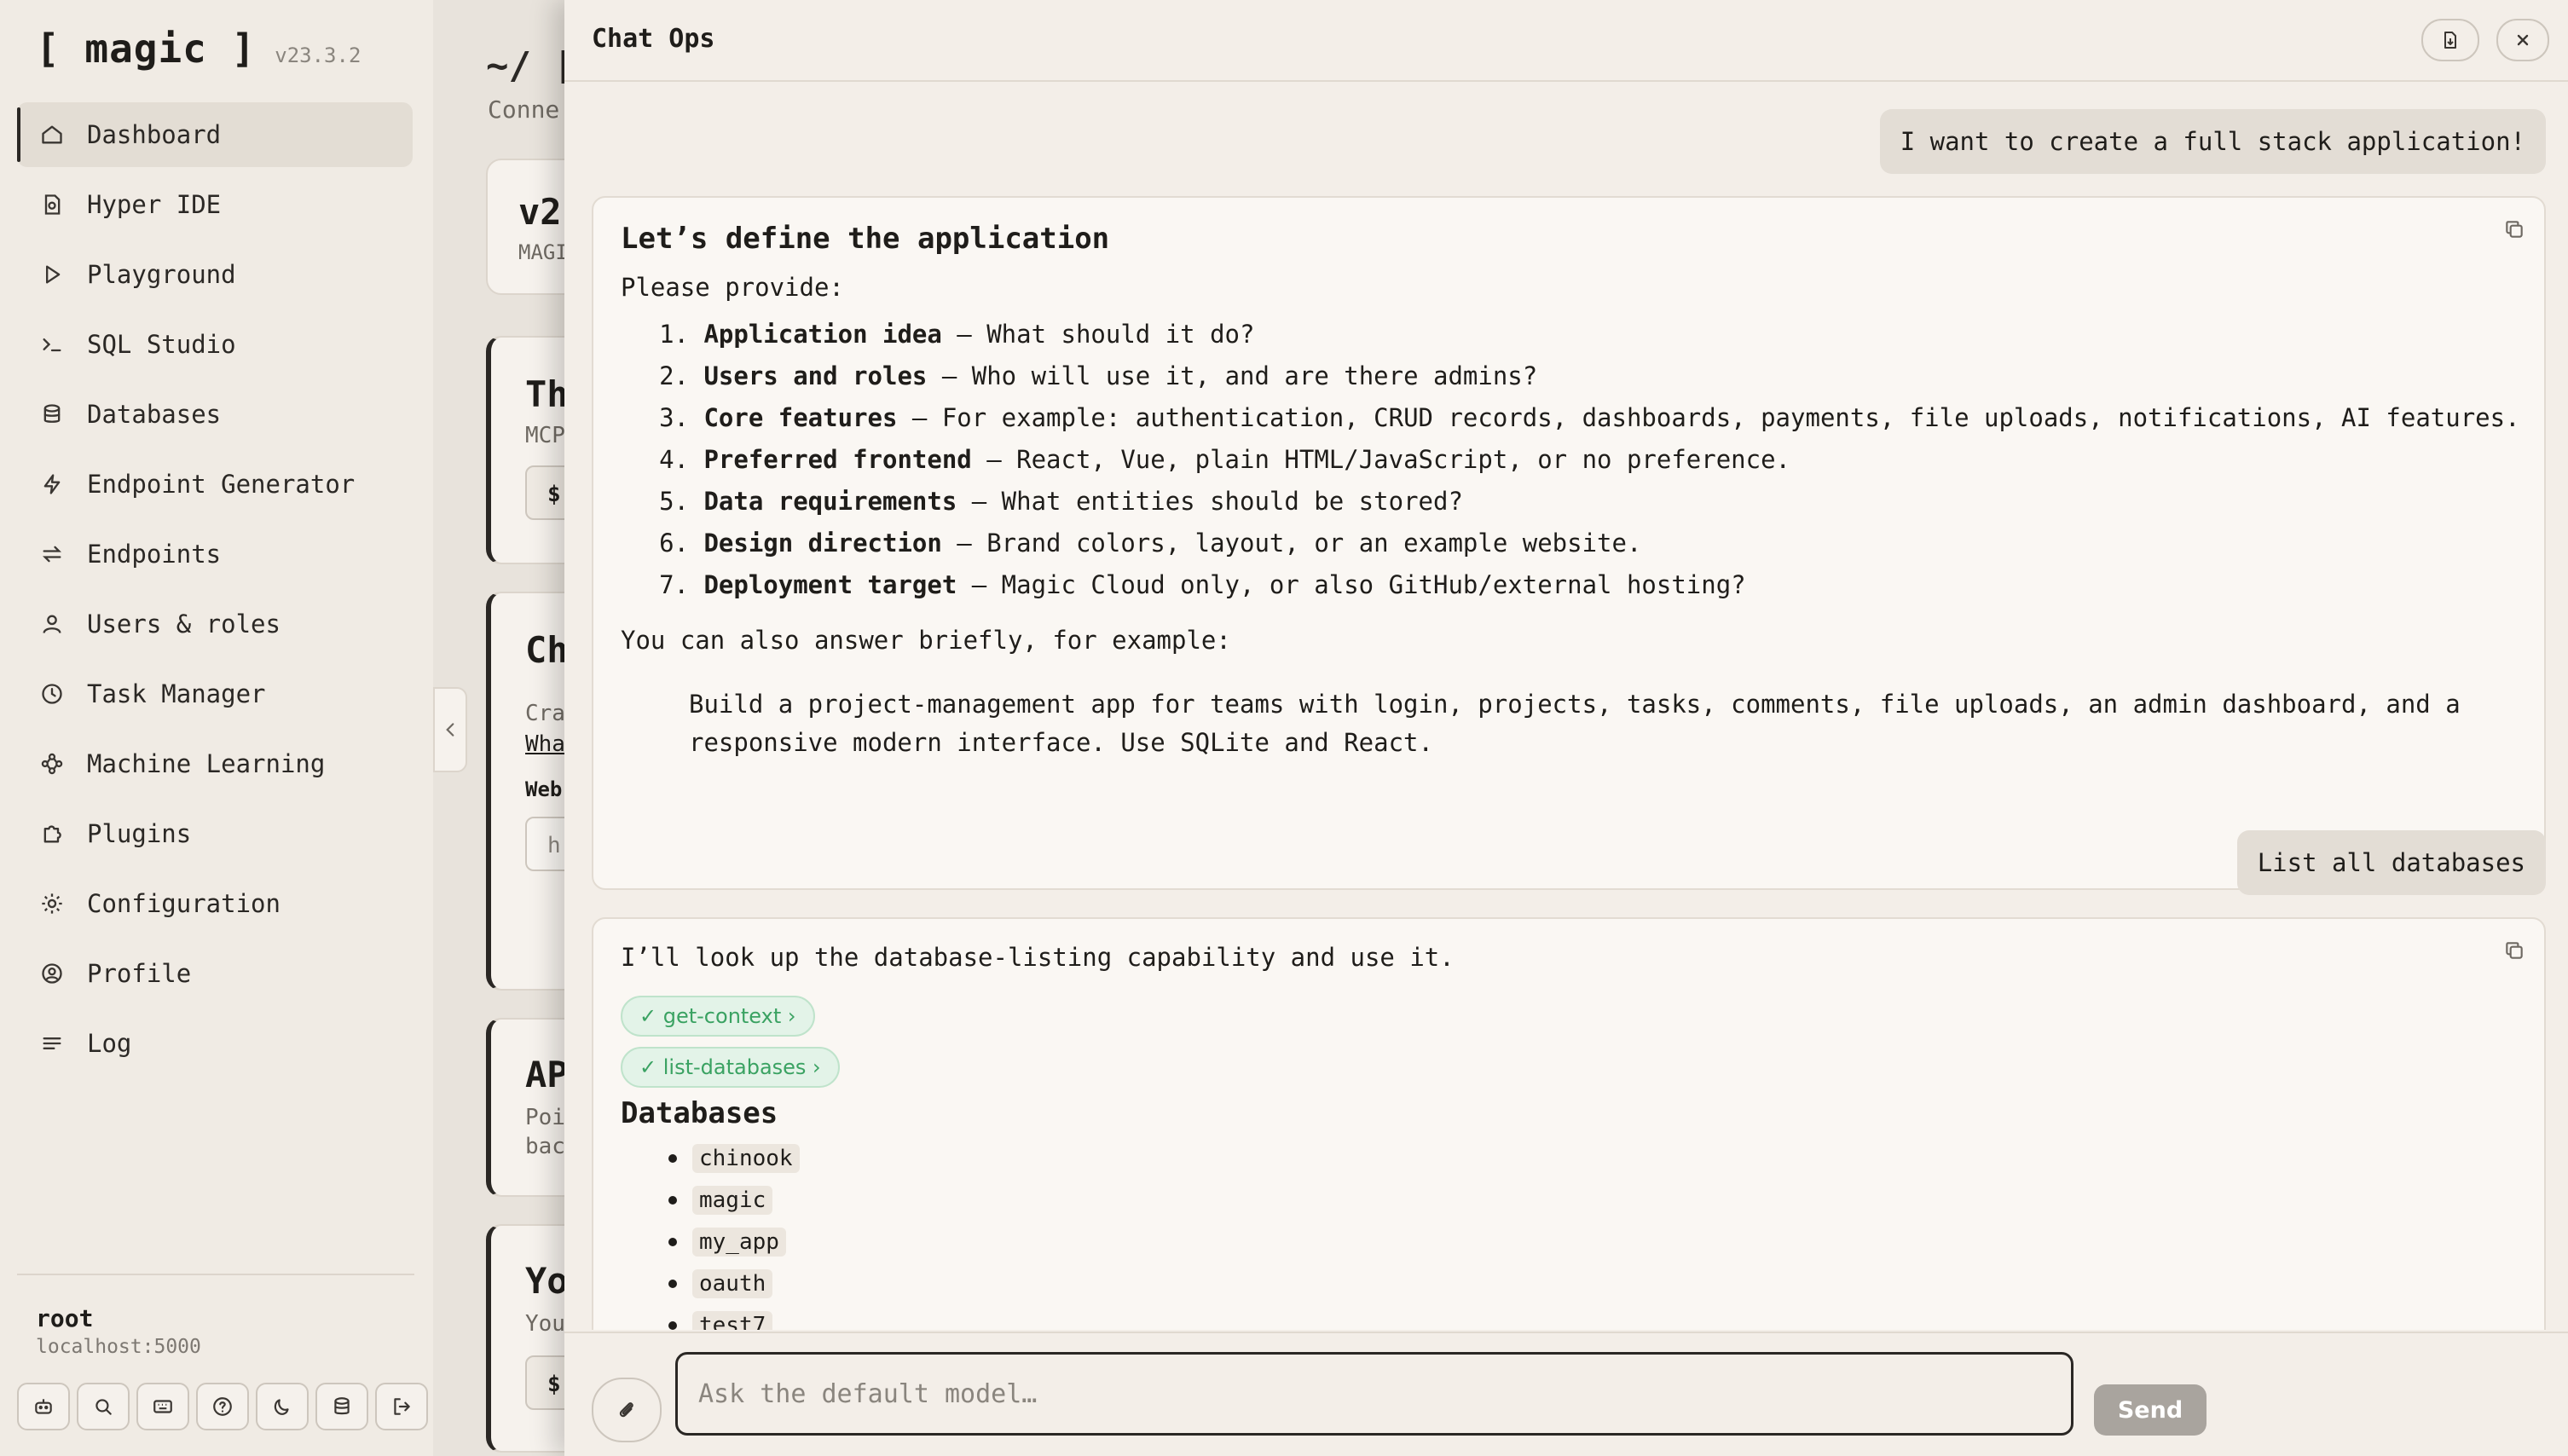 The image size is (2568, 1456). What do you see at coordinates (215, 274) in the screenshot?
I see `sidebar-item-playground: Playground` at bounding box center [215, 274].